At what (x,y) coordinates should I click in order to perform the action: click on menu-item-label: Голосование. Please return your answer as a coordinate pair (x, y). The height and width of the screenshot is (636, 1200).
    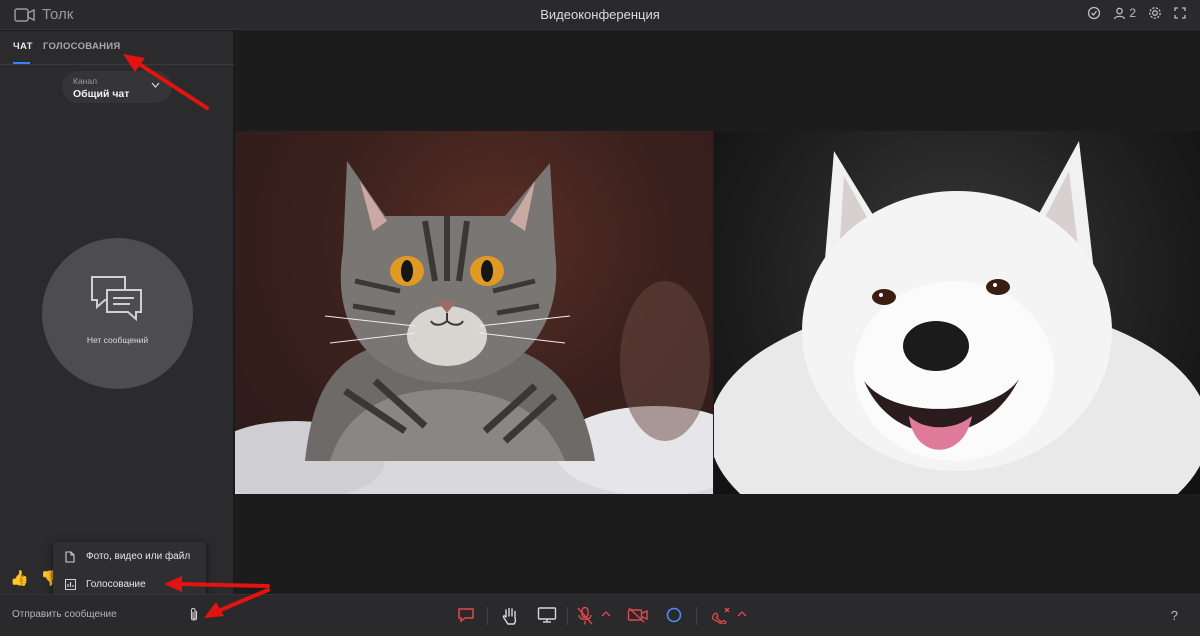
    Looking at the image, I should click on (116, 584).